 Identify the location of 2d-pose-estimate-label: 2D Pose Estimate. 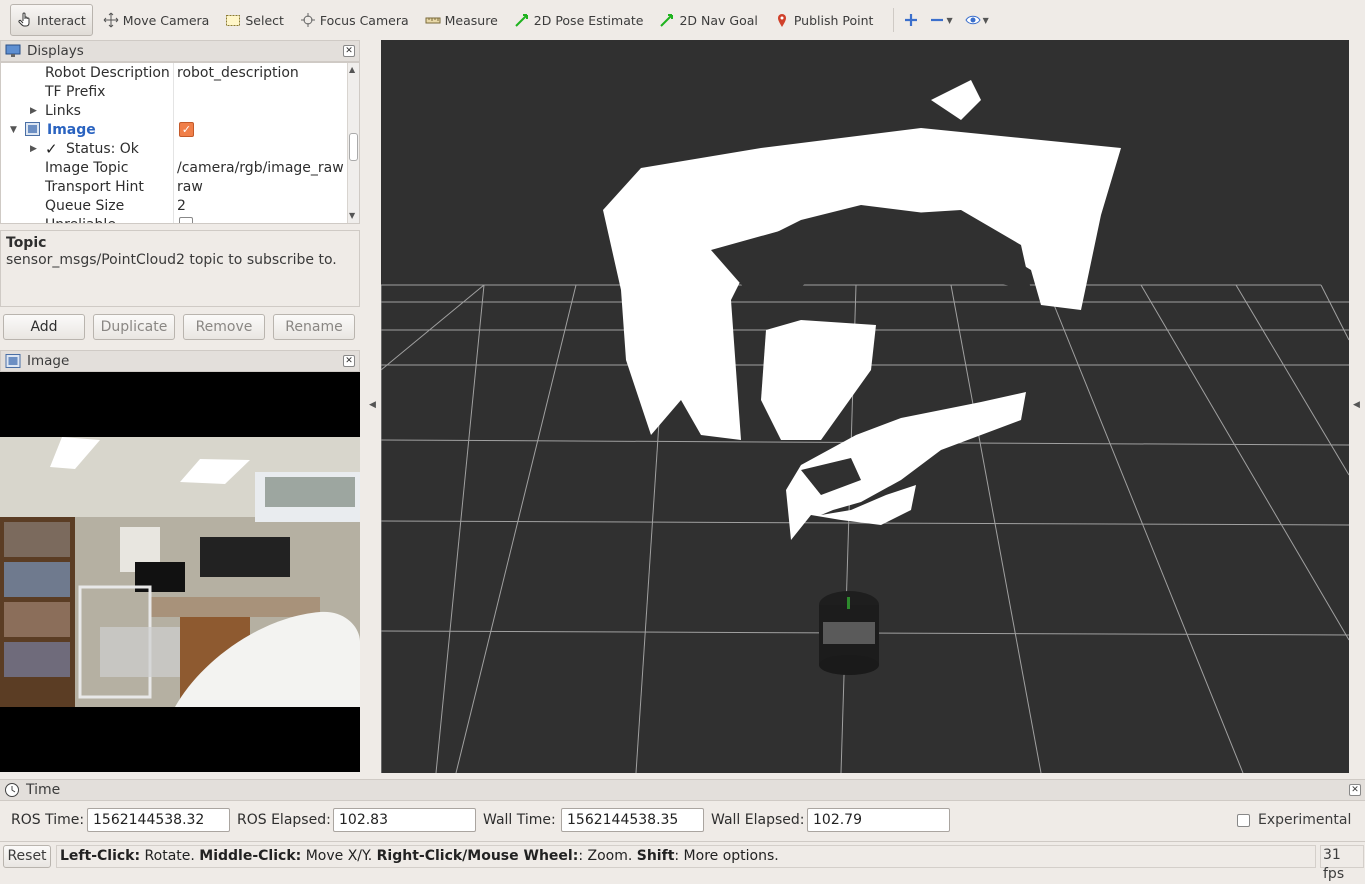
(588, 20).